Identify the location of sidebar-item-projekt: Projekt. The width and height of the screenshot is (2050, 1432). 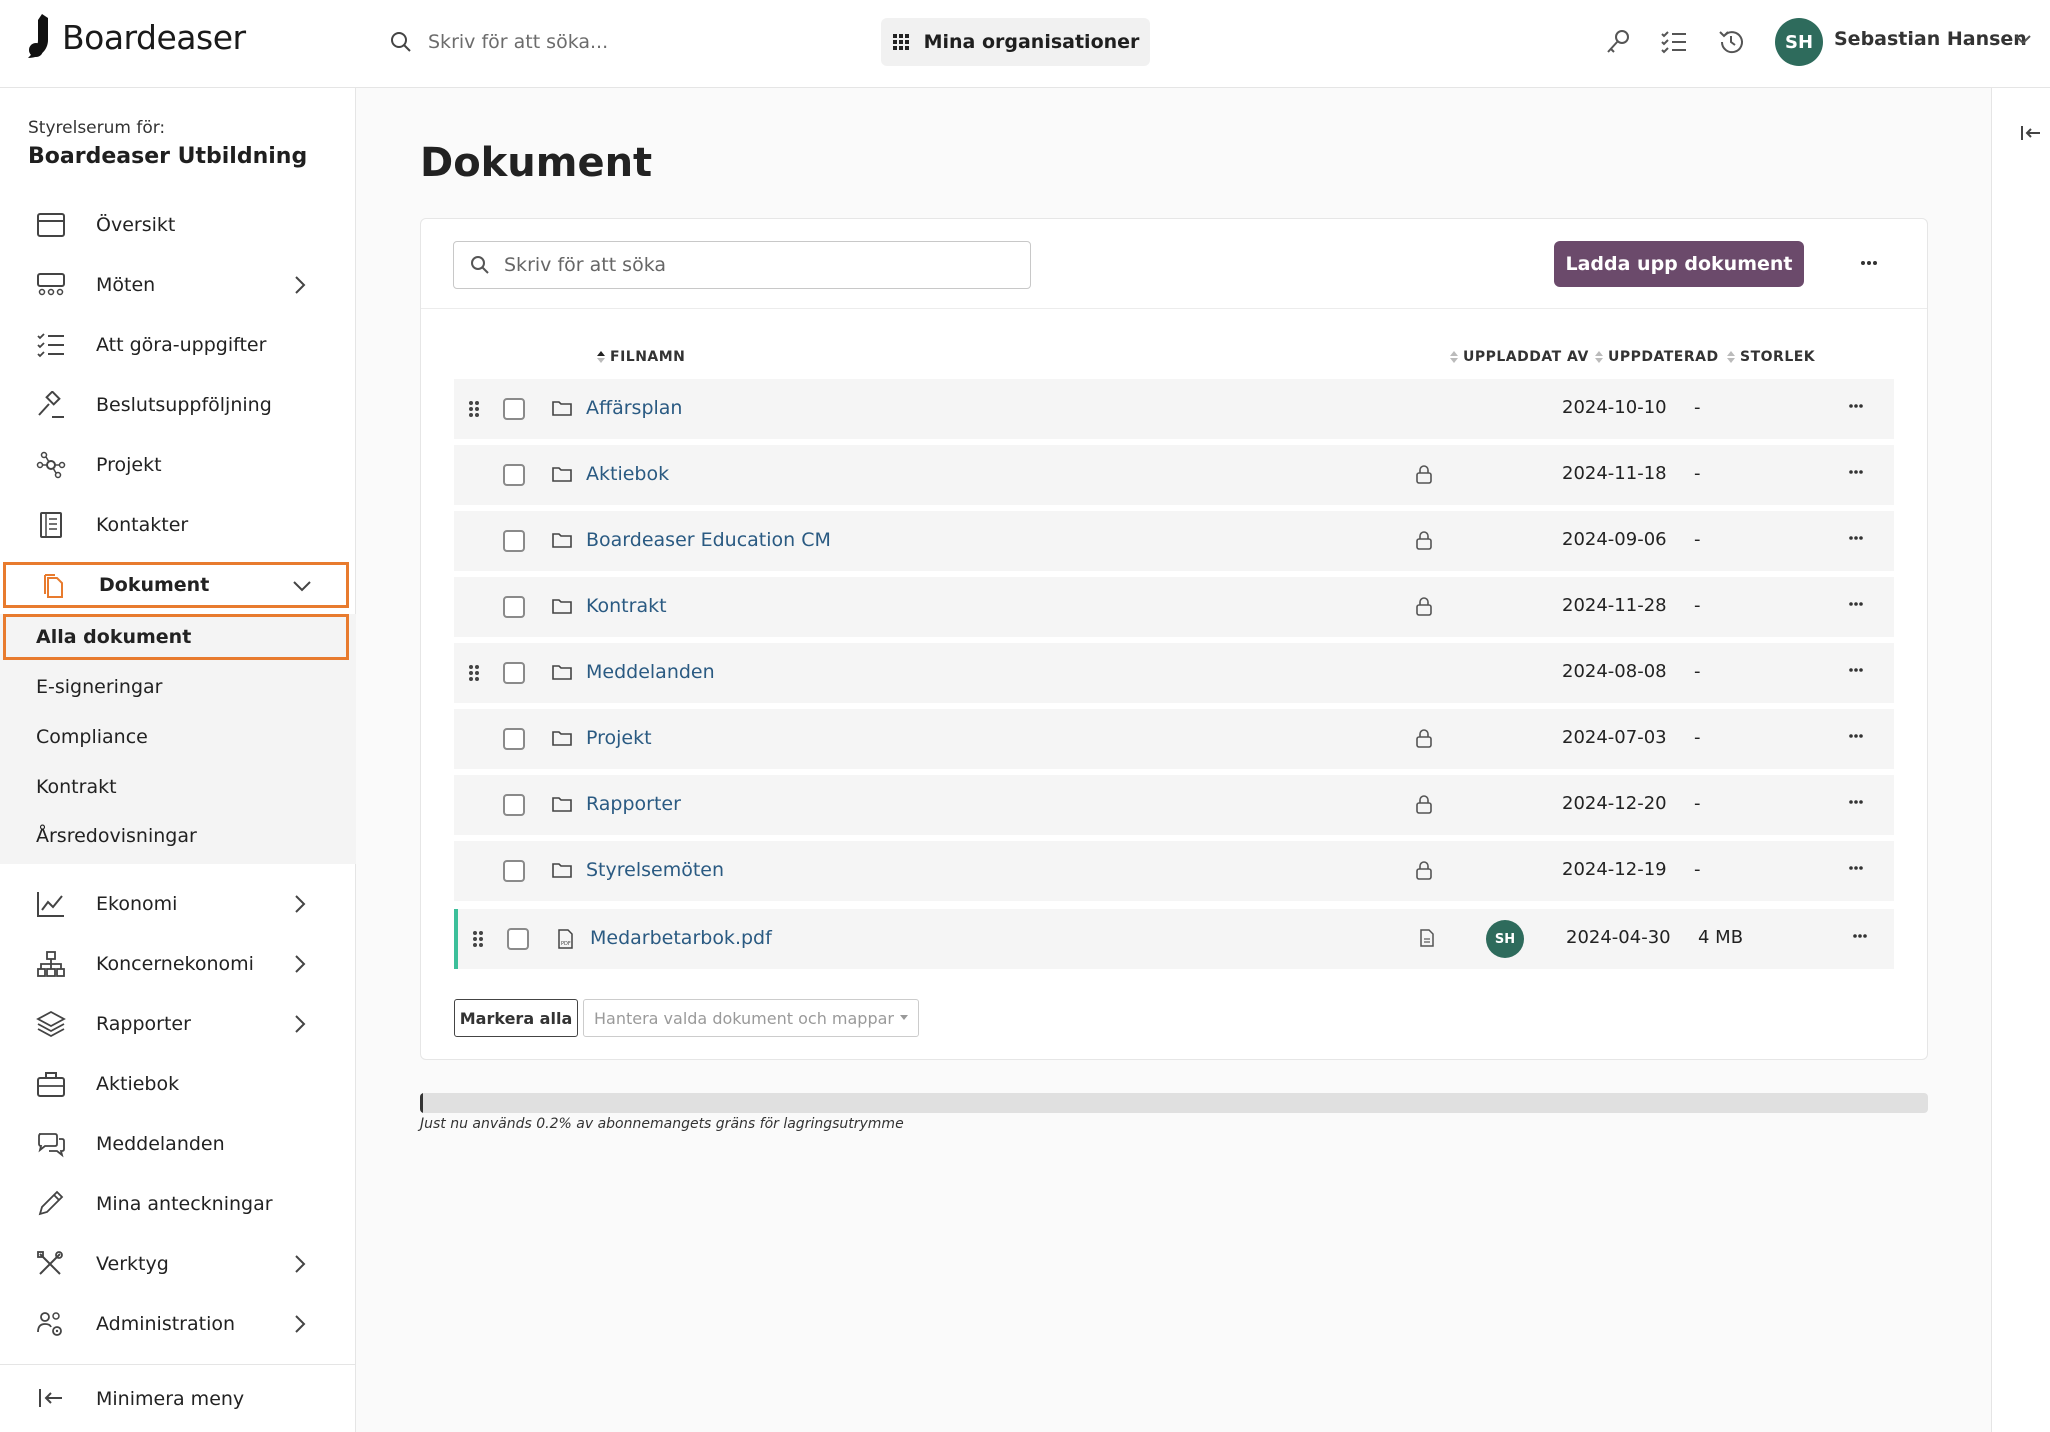
(178, 465).